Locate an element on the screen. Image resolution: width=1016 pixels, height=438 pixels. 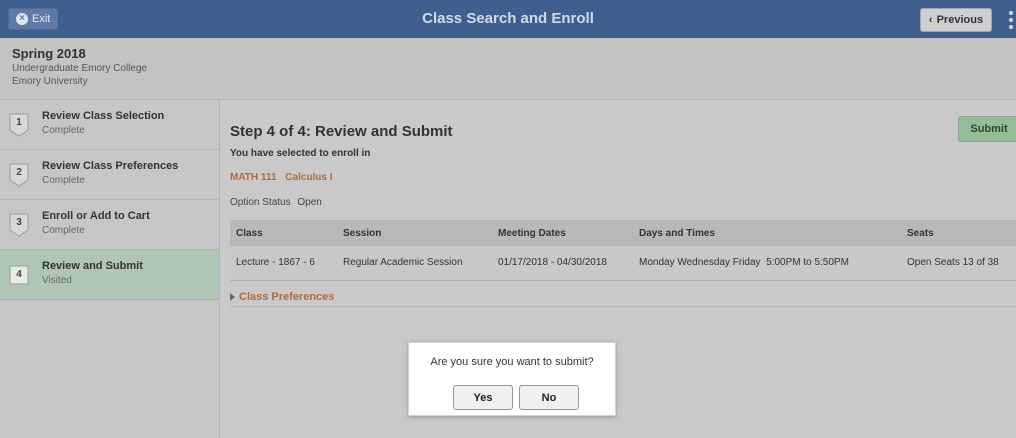
step-label: Review and Submit is located at coordinates (92, 266).